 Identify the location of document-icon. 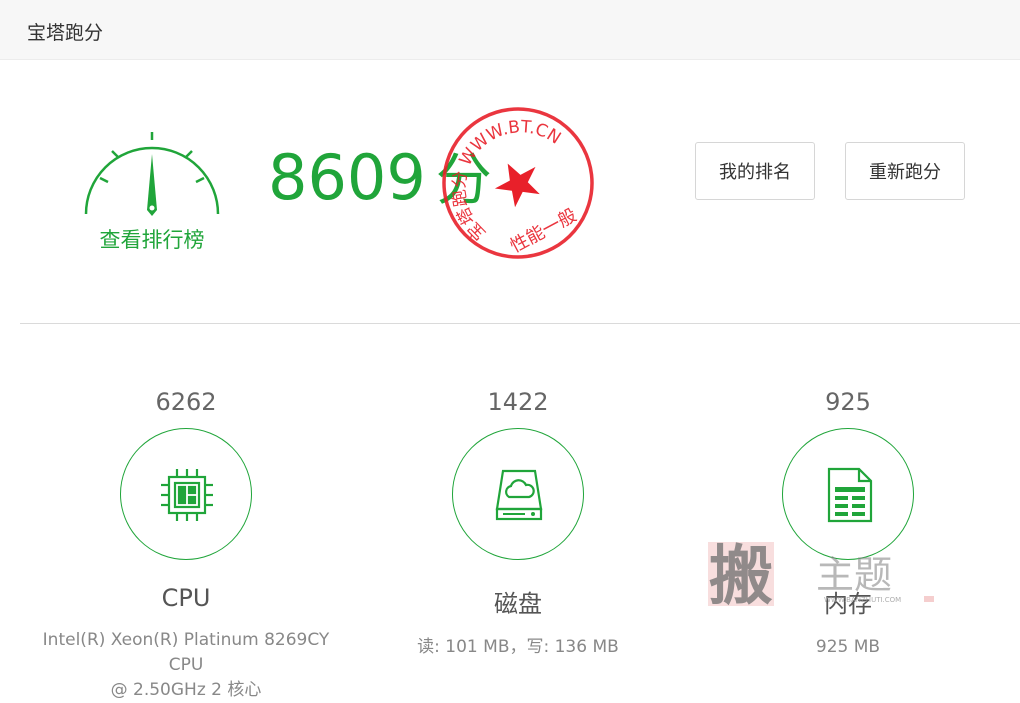
(850, 495).